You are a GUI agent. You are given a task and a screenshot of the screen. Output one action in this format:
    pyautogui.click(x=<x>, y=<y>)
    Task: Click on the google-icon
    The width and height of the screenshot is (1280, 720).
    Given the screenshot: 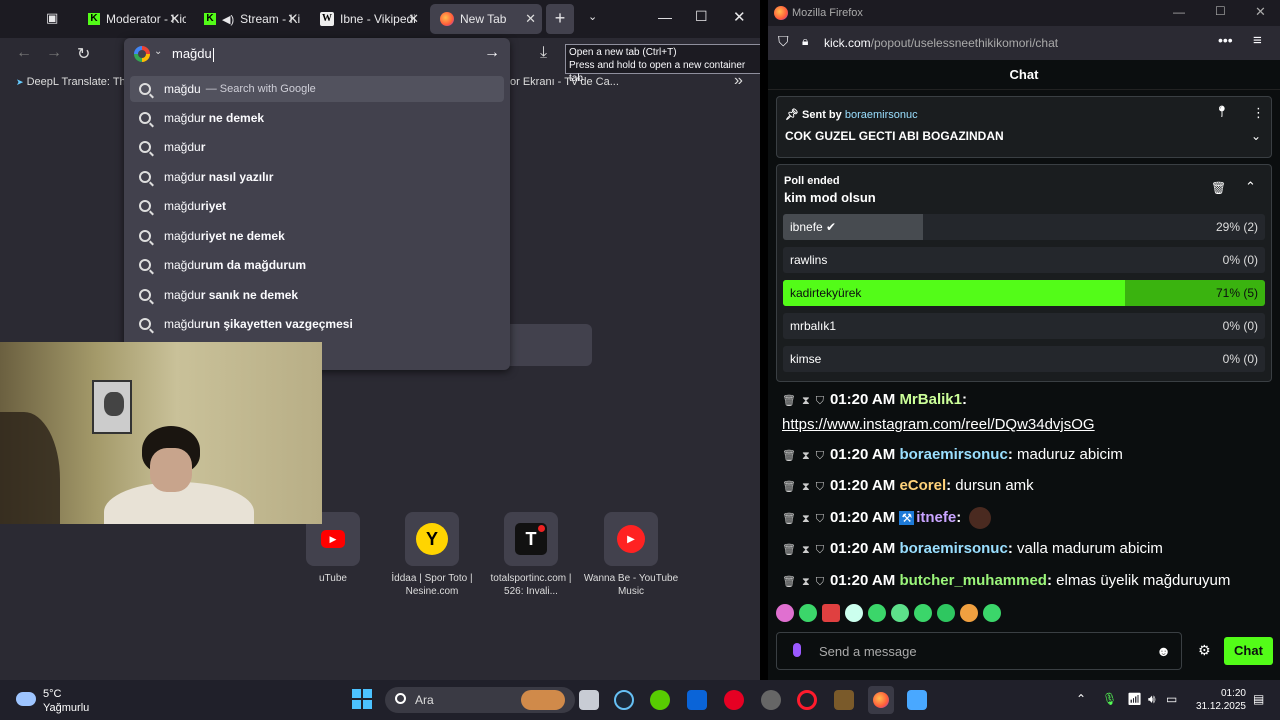 What is the action you would take?
    pyautogui.click(x=142, y=54)
    